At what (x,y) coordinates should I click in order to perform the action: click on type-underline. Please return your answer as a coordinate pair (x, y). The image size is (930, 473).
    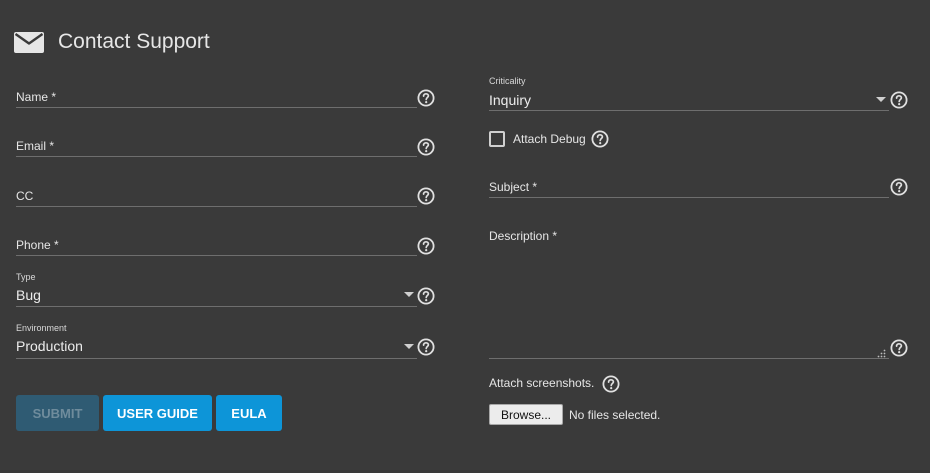
    Looking at the image, I should click on (216, 306).